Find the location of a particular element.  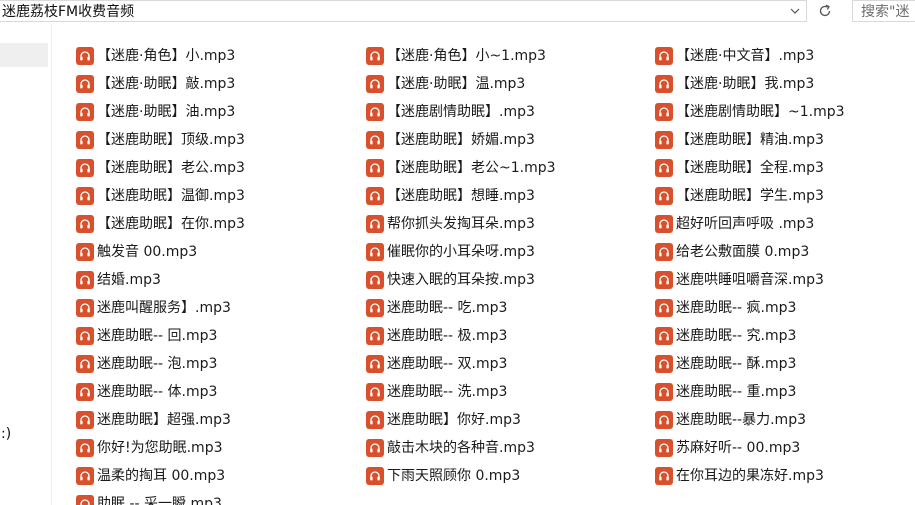

file-item: 你好!为您助眠.mp3 is located at coordinates (221, 448).